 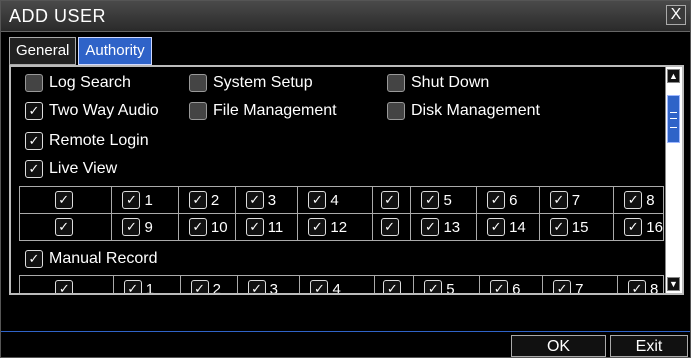 I want to click on channel-cell: ✓ 12, so click(x=335, y=227).